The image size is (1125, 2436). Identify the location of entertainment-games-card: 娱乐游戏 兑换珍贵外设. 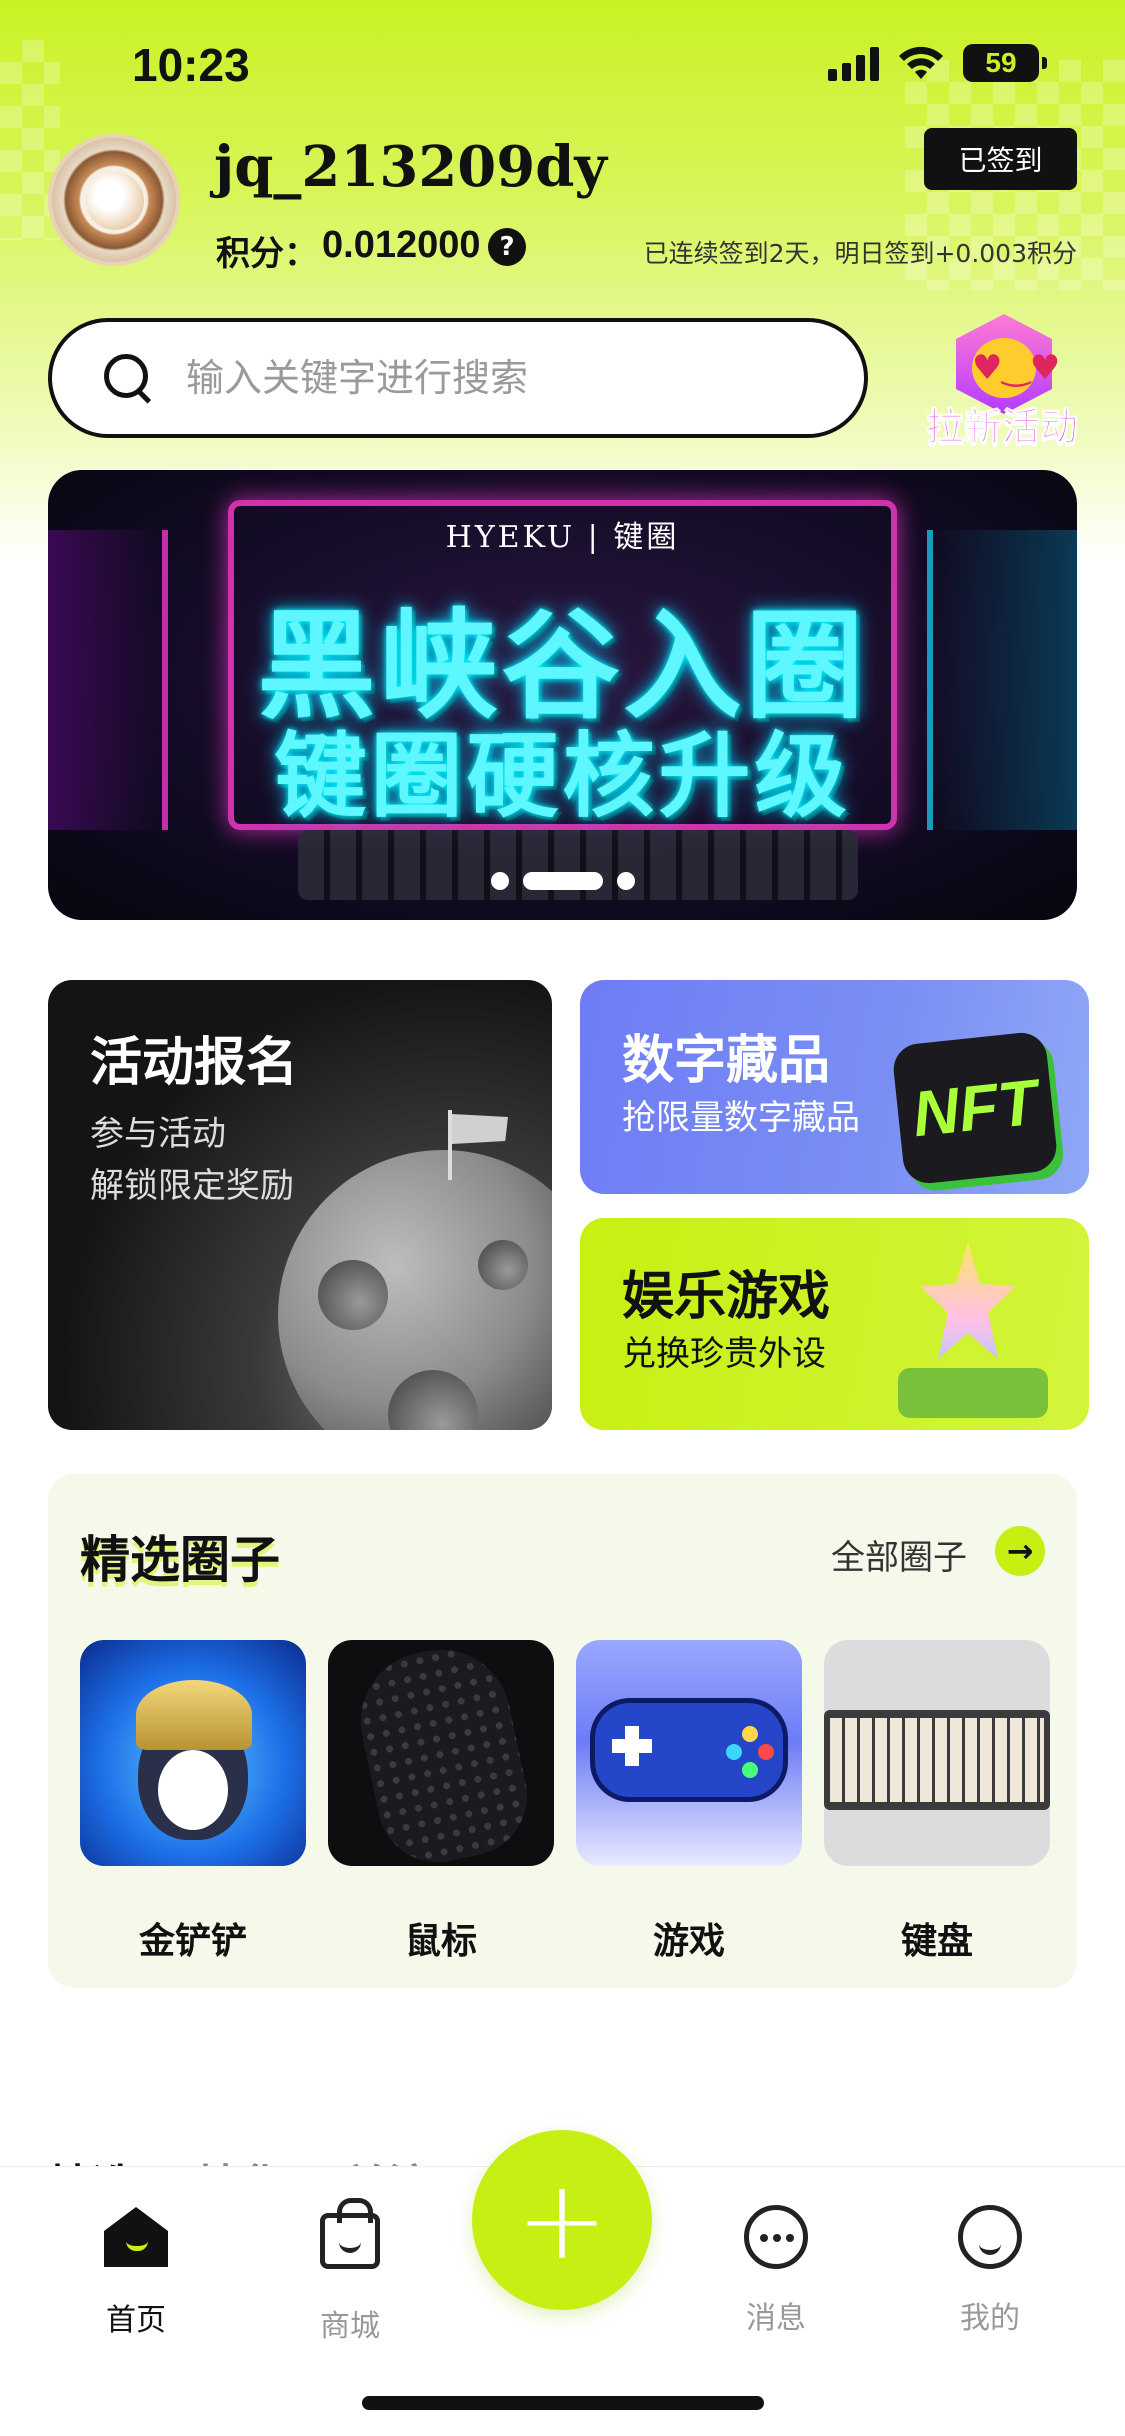
(834, 1324).